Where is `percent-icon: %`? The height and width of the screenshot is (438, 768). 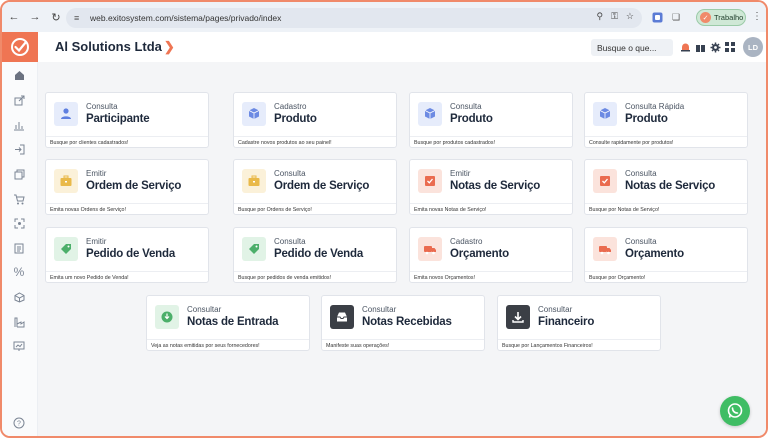
percent-icon: % is located at coordinates (19, 272).